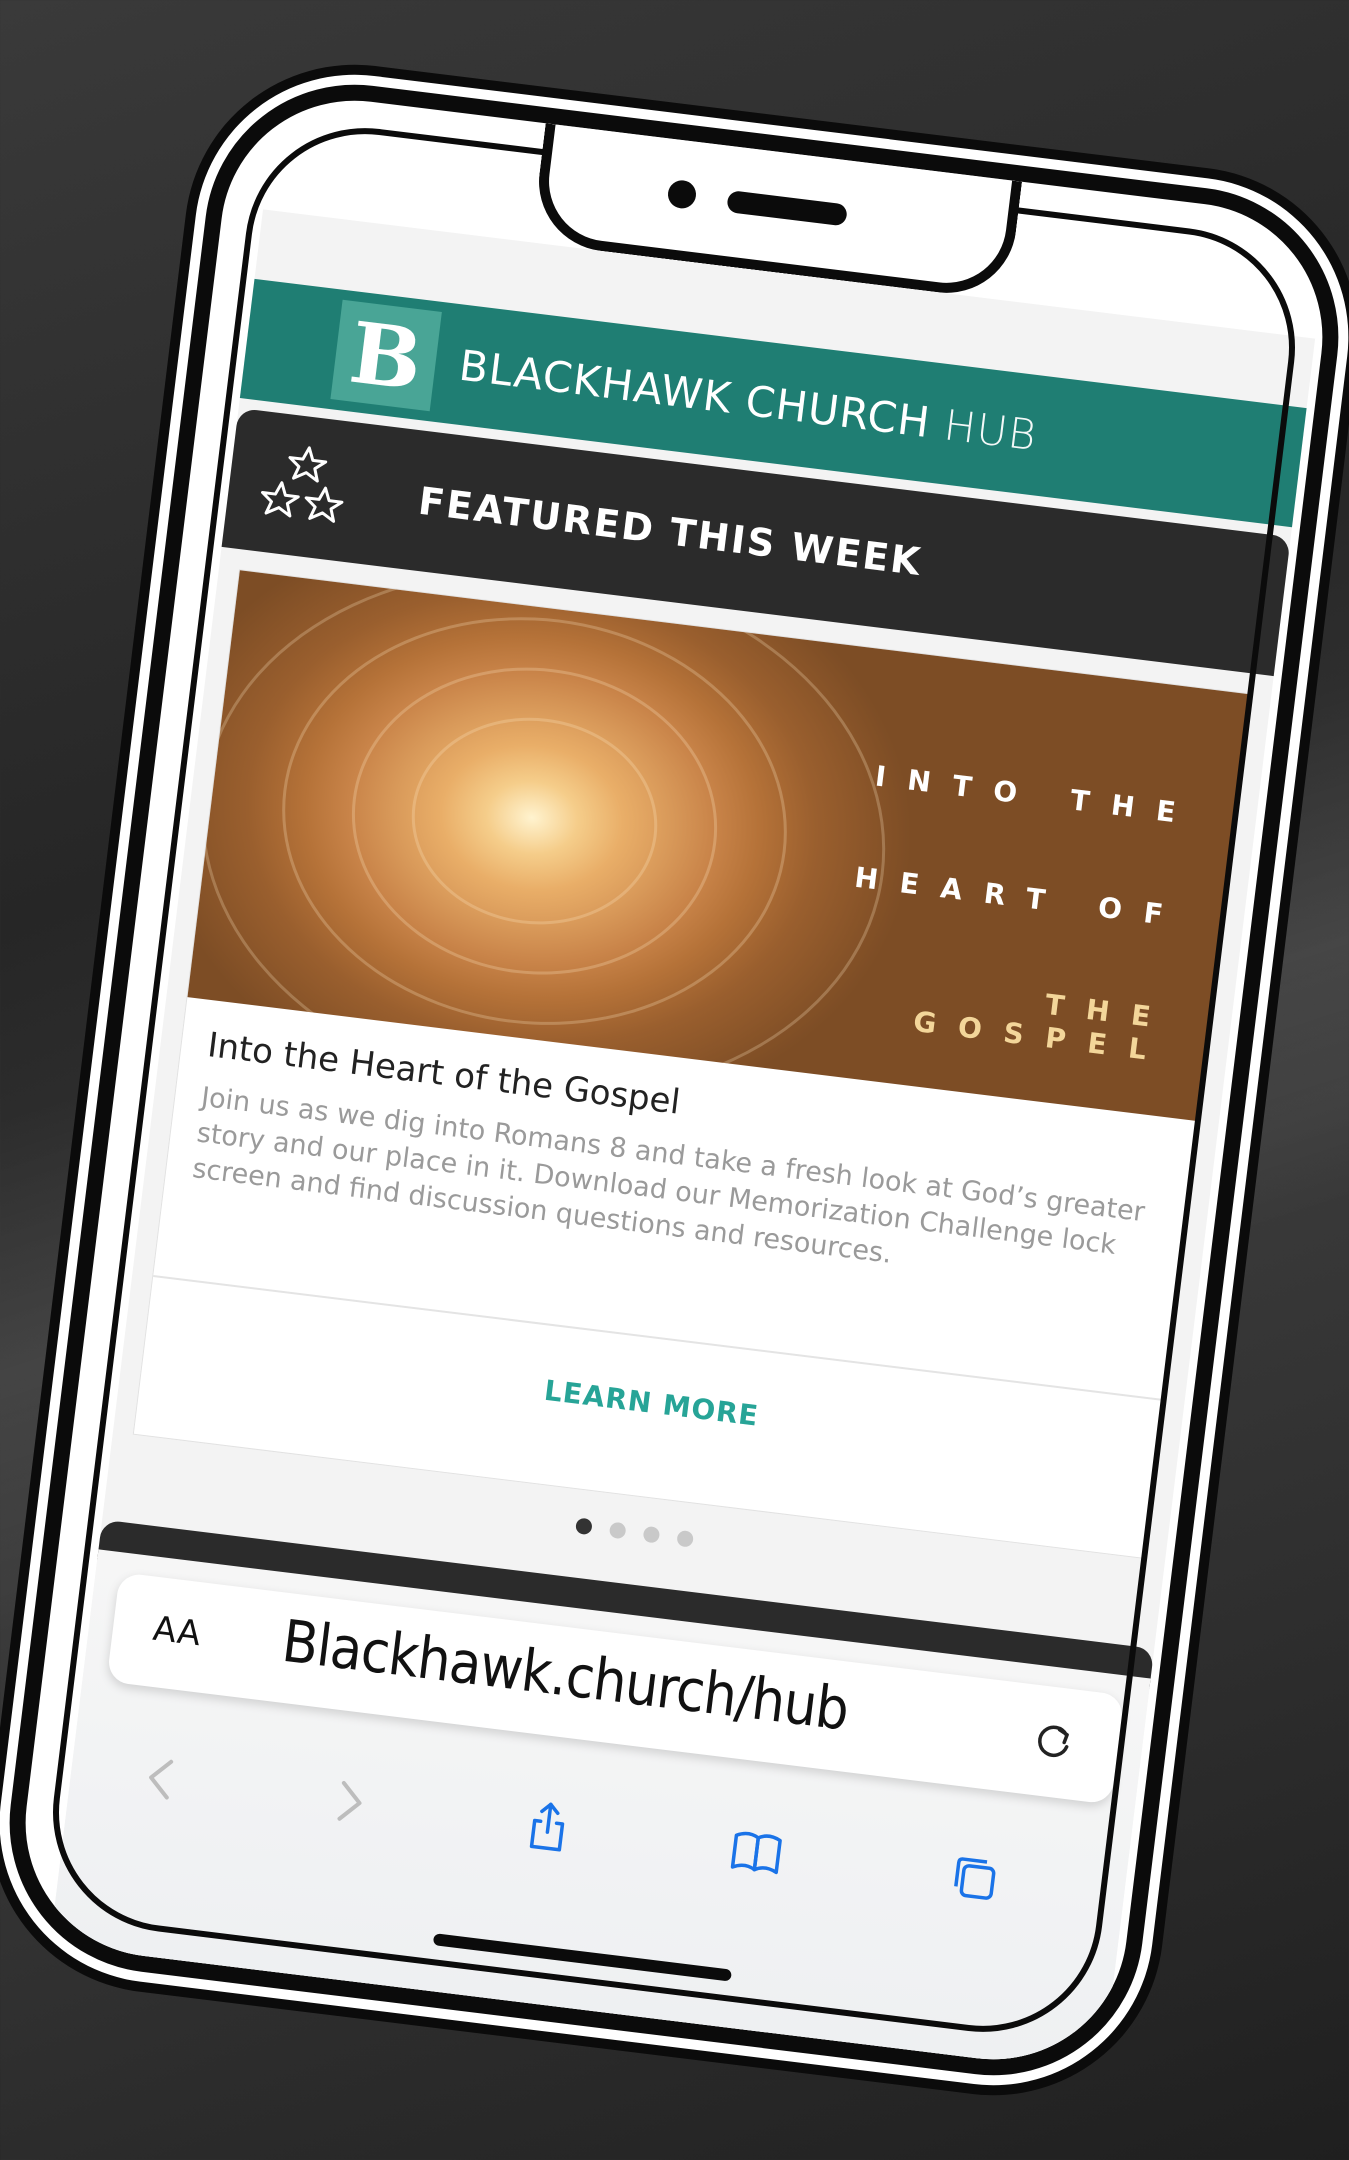 The height and width of the screenshot is (2160, 1349). I want to click on site-title-main: BLACKHAWK CHURCH, so click(695, 393).